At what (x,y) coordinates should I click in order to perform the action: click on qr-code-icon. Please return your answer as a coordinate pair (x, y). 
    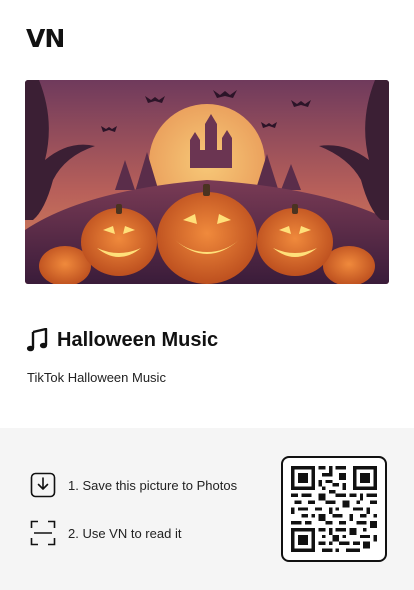
    Looking at the image, I should click on (334, 509).